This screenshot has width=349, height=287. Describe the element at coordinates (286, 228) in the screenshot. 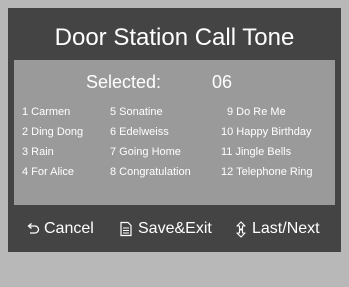

I see `last-next-label: Last/Next` at that location.